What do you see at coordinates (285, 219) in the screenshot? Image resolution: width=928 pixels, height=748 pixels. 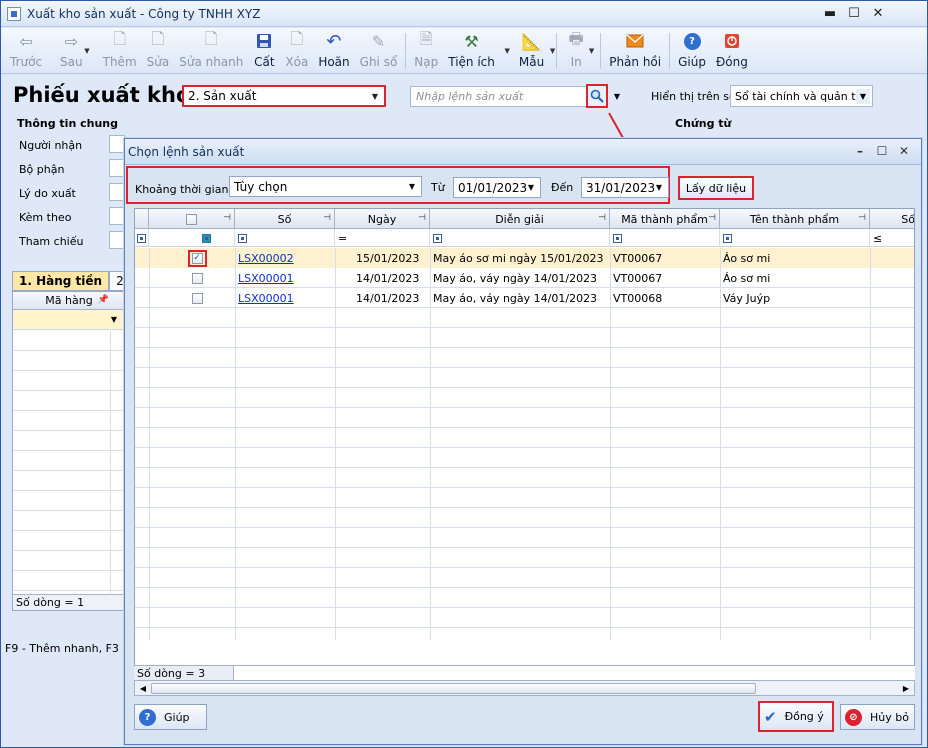 I see `number-column-header: Số ⊣` at bounding box center [285, 219].